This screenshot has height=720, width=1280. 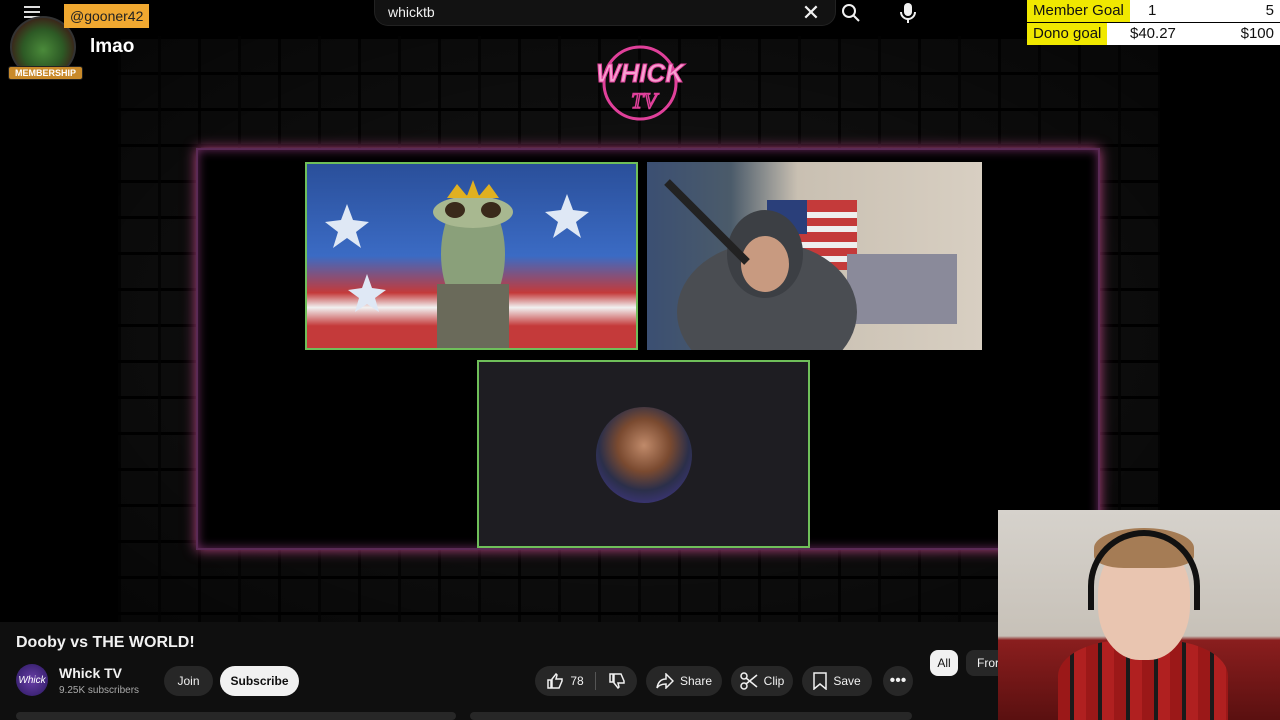 I want to click on chat-message: lmao, so click(x=112, y=46).